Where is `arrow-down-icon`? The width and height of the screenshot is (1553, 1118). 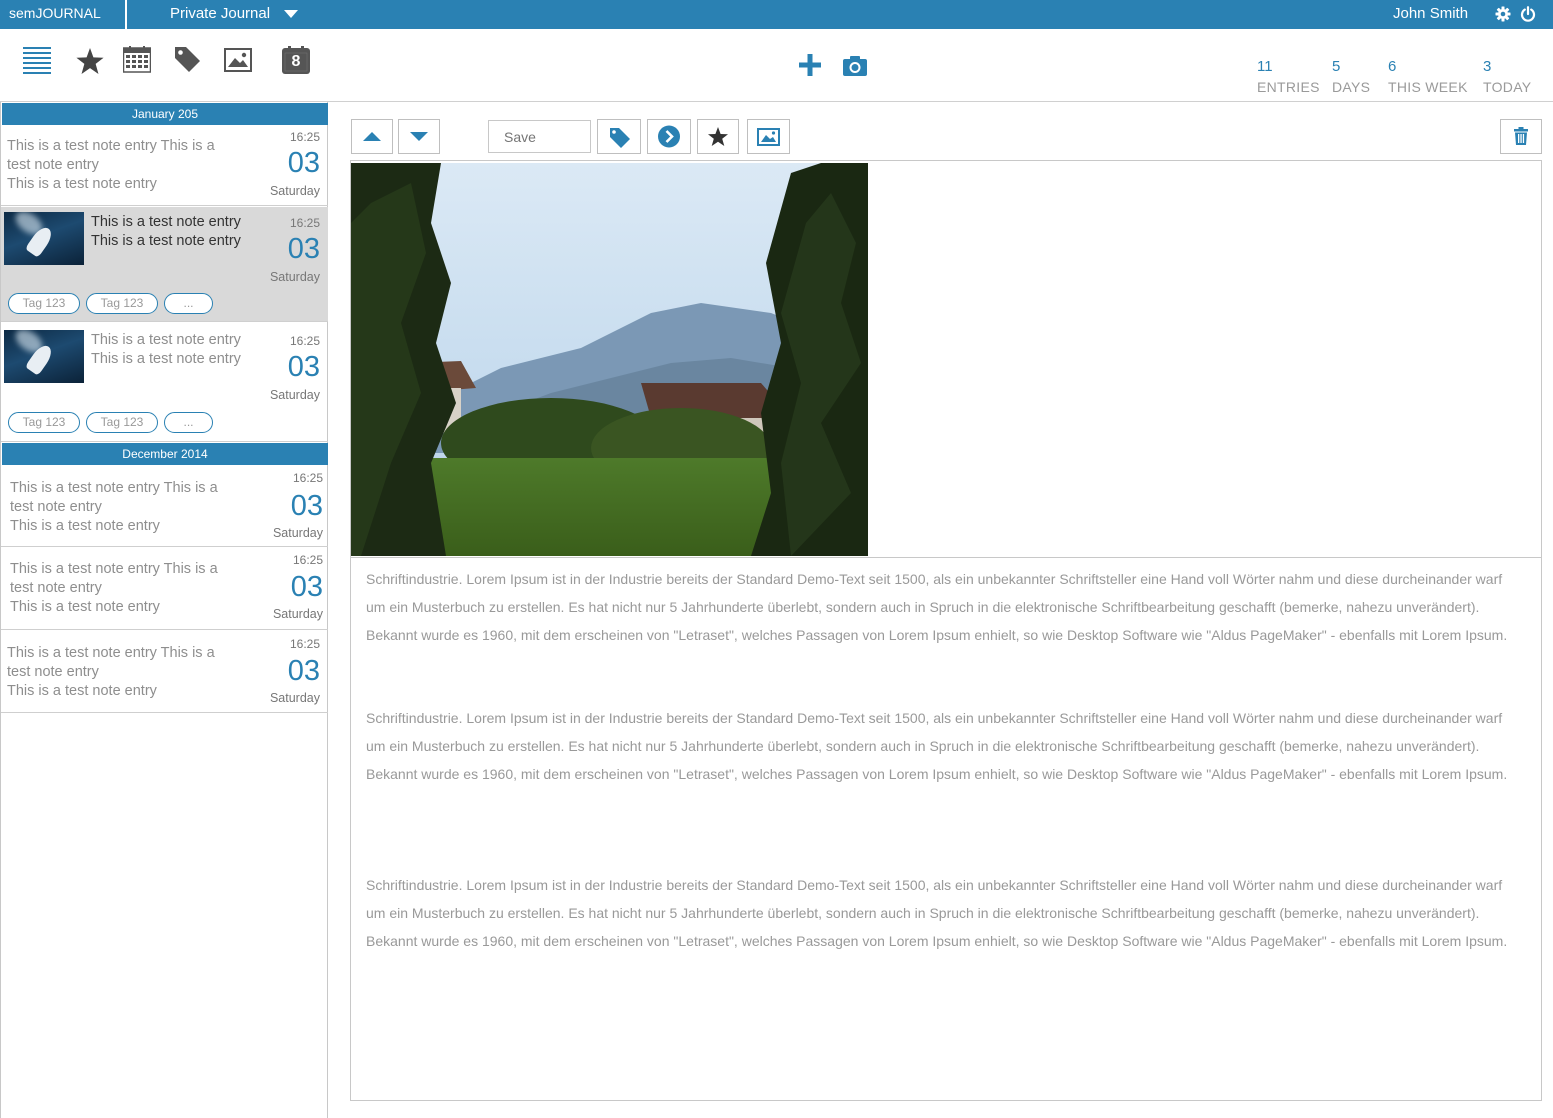 arrow-down-icon is located at coordinates (419, 136).